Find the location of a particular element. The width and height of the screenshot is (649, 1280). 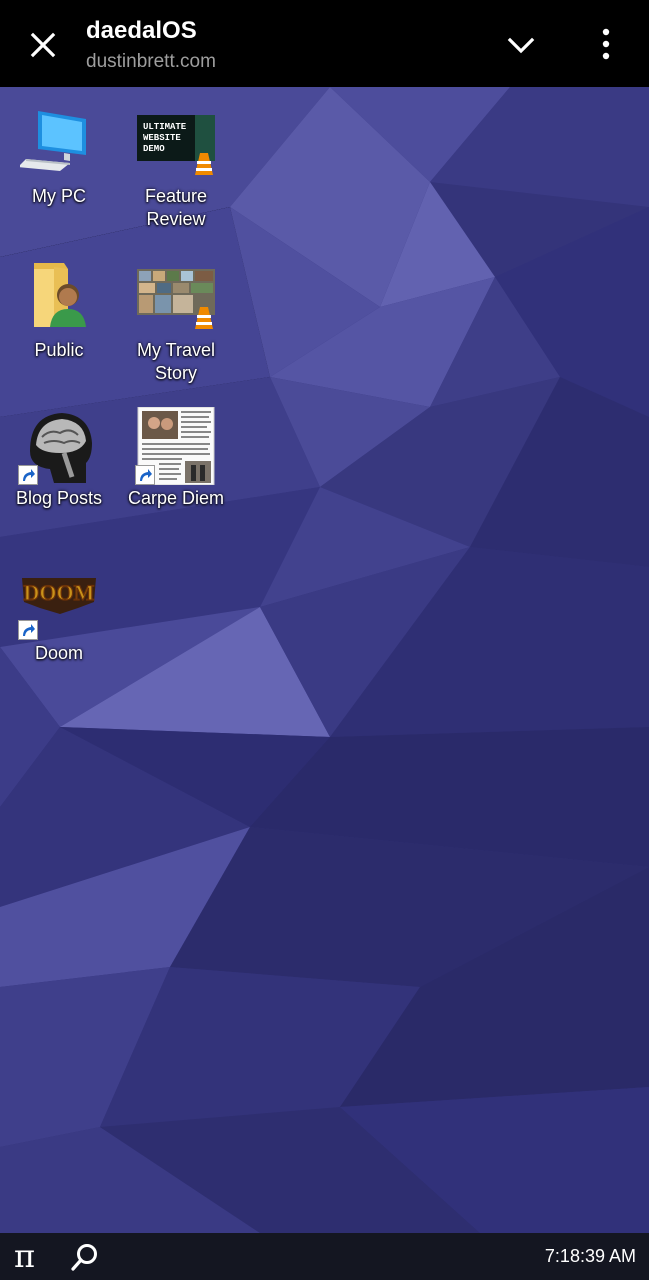

close-icon is located at coordinates (43, 45).